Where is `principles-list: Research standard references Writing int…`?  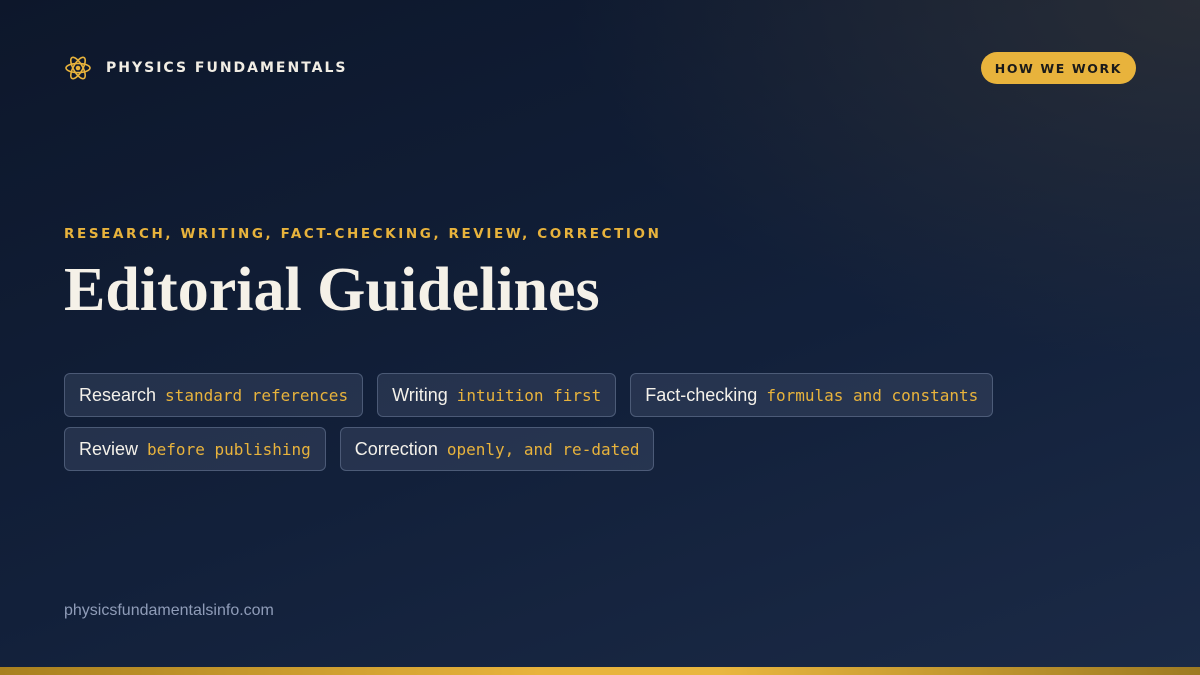 principles-list: Research standard references Writing int… is located at coordinates (569, 422).